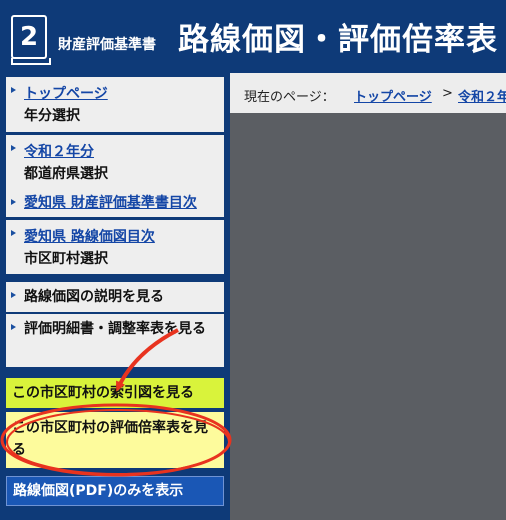  I want to click on sidebar-sub-label: 年分選択, so click(52, 116).